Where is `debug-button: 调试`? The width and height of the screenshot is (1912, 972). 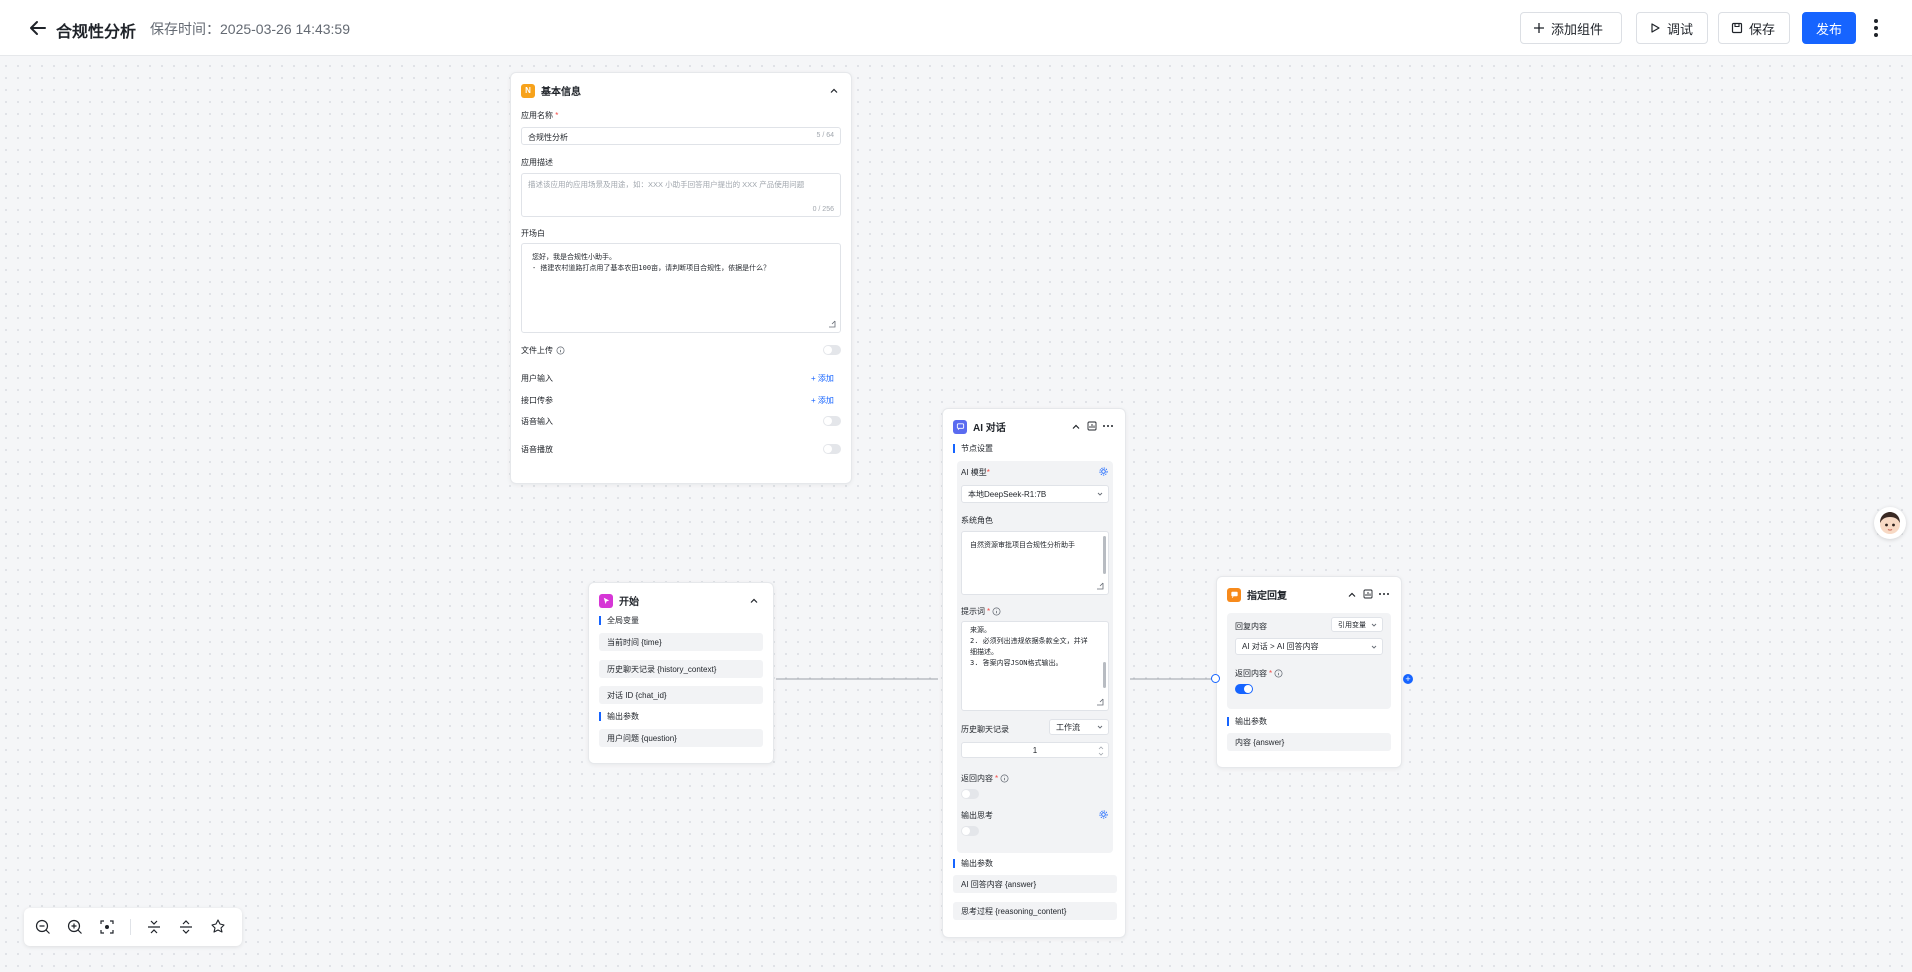 debug-button: 调试 is located at coordinates (1672, 28).